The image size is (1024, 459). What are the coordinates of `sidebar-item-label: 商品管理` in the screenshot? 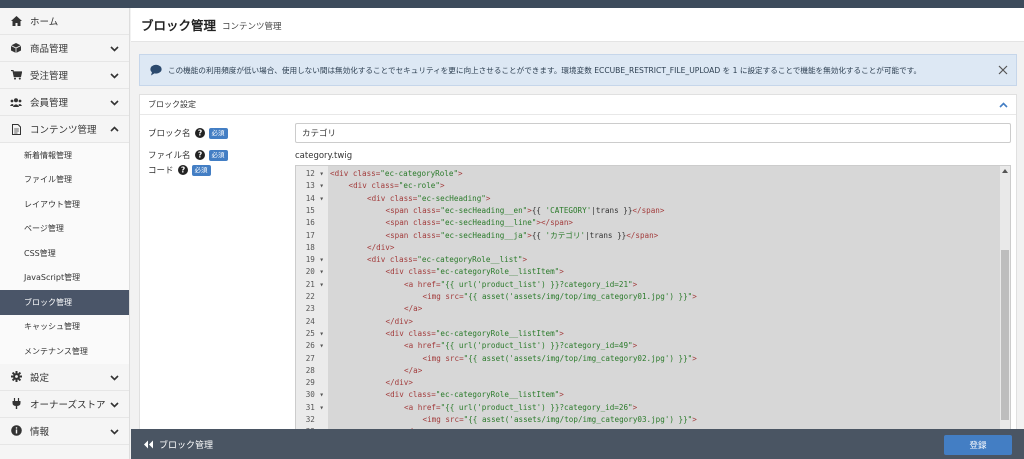 It's located at (49, 49).